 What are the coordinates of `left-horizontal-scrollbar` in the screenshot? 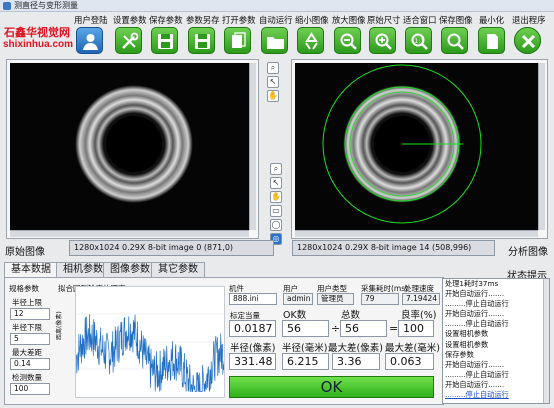 It's located at (129, 233).